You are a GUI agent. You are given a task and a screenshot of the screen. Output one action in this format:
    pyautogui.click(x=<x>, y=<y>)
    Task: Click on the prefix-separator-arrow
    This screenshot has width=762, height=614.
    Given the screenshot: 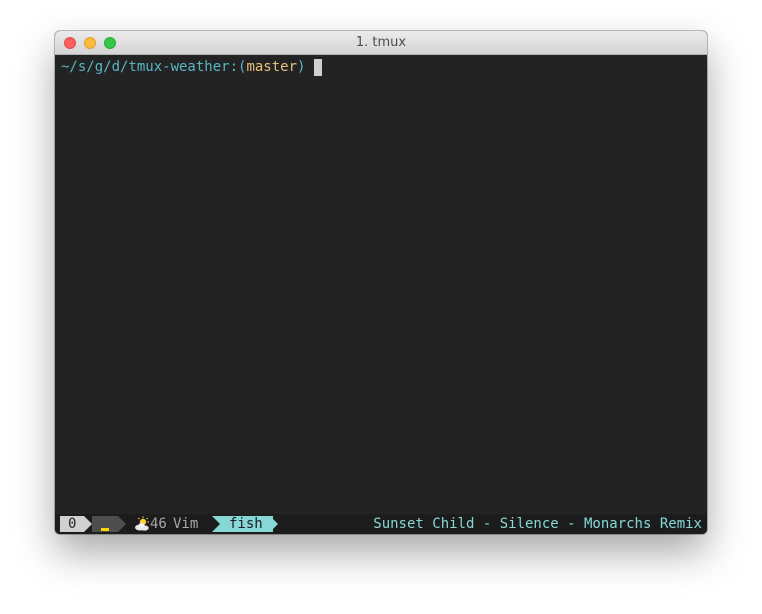 What is the action you would take?
    pyautogui.click(x=122, y=524)
    